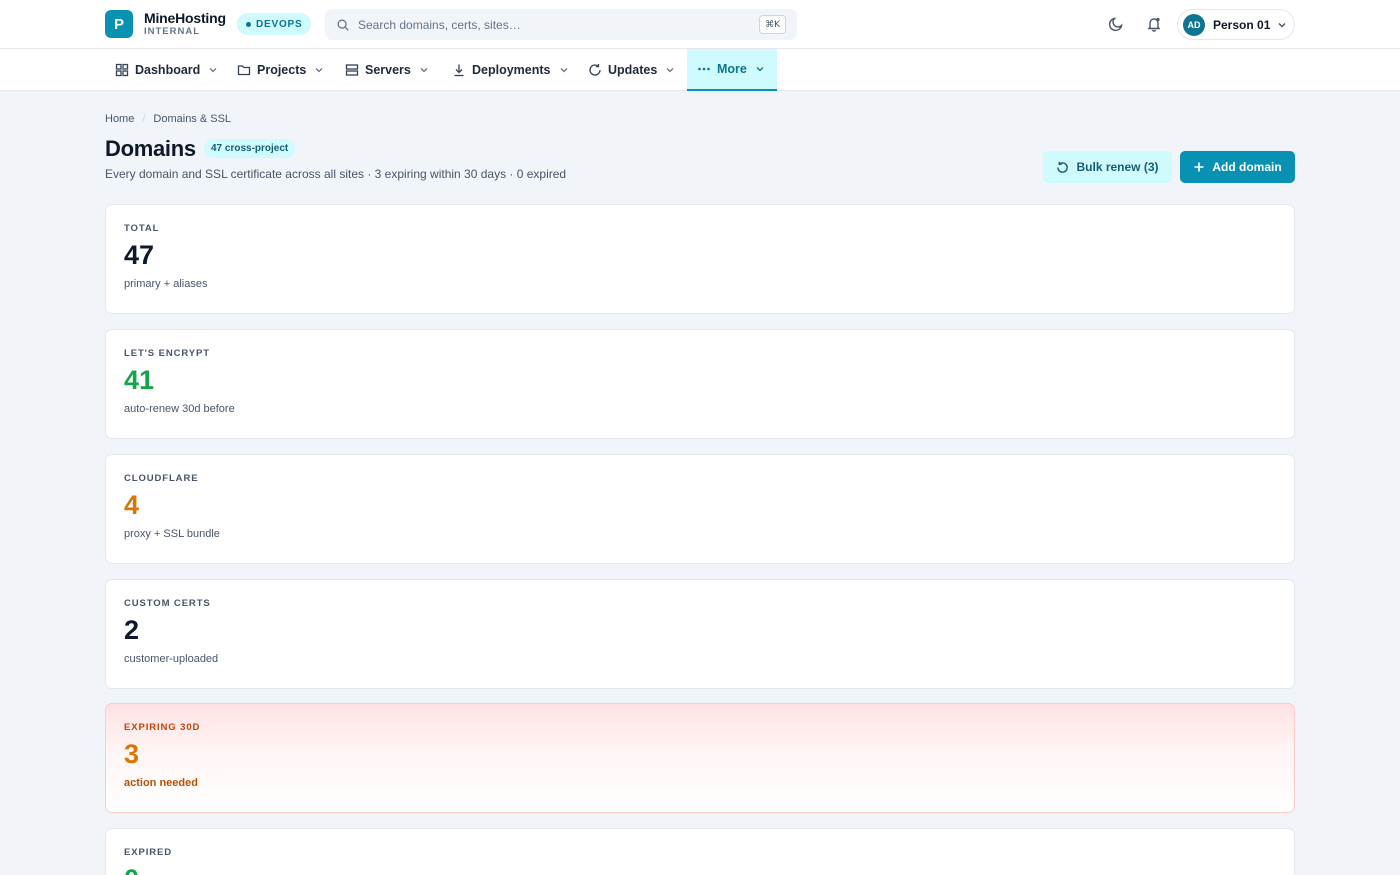 The height and width of the screenshot is (875, 1400). I want to click on stat-note: proxy + SSL bundle, so click(172, 534).